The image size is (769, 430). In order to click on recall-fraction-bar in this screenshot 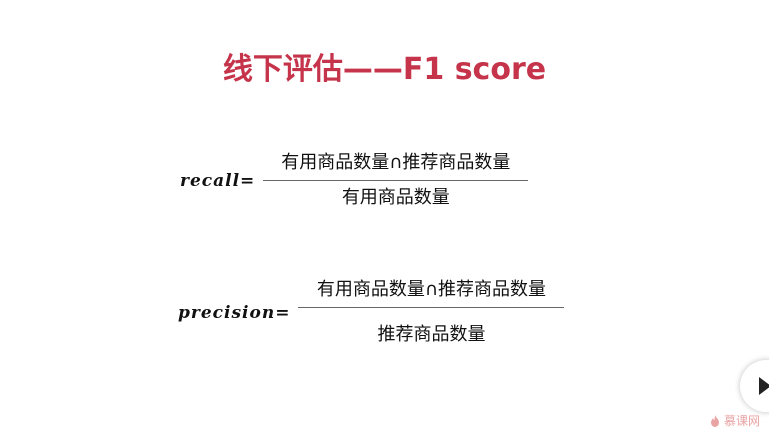, I will do `click(396, 180)`.